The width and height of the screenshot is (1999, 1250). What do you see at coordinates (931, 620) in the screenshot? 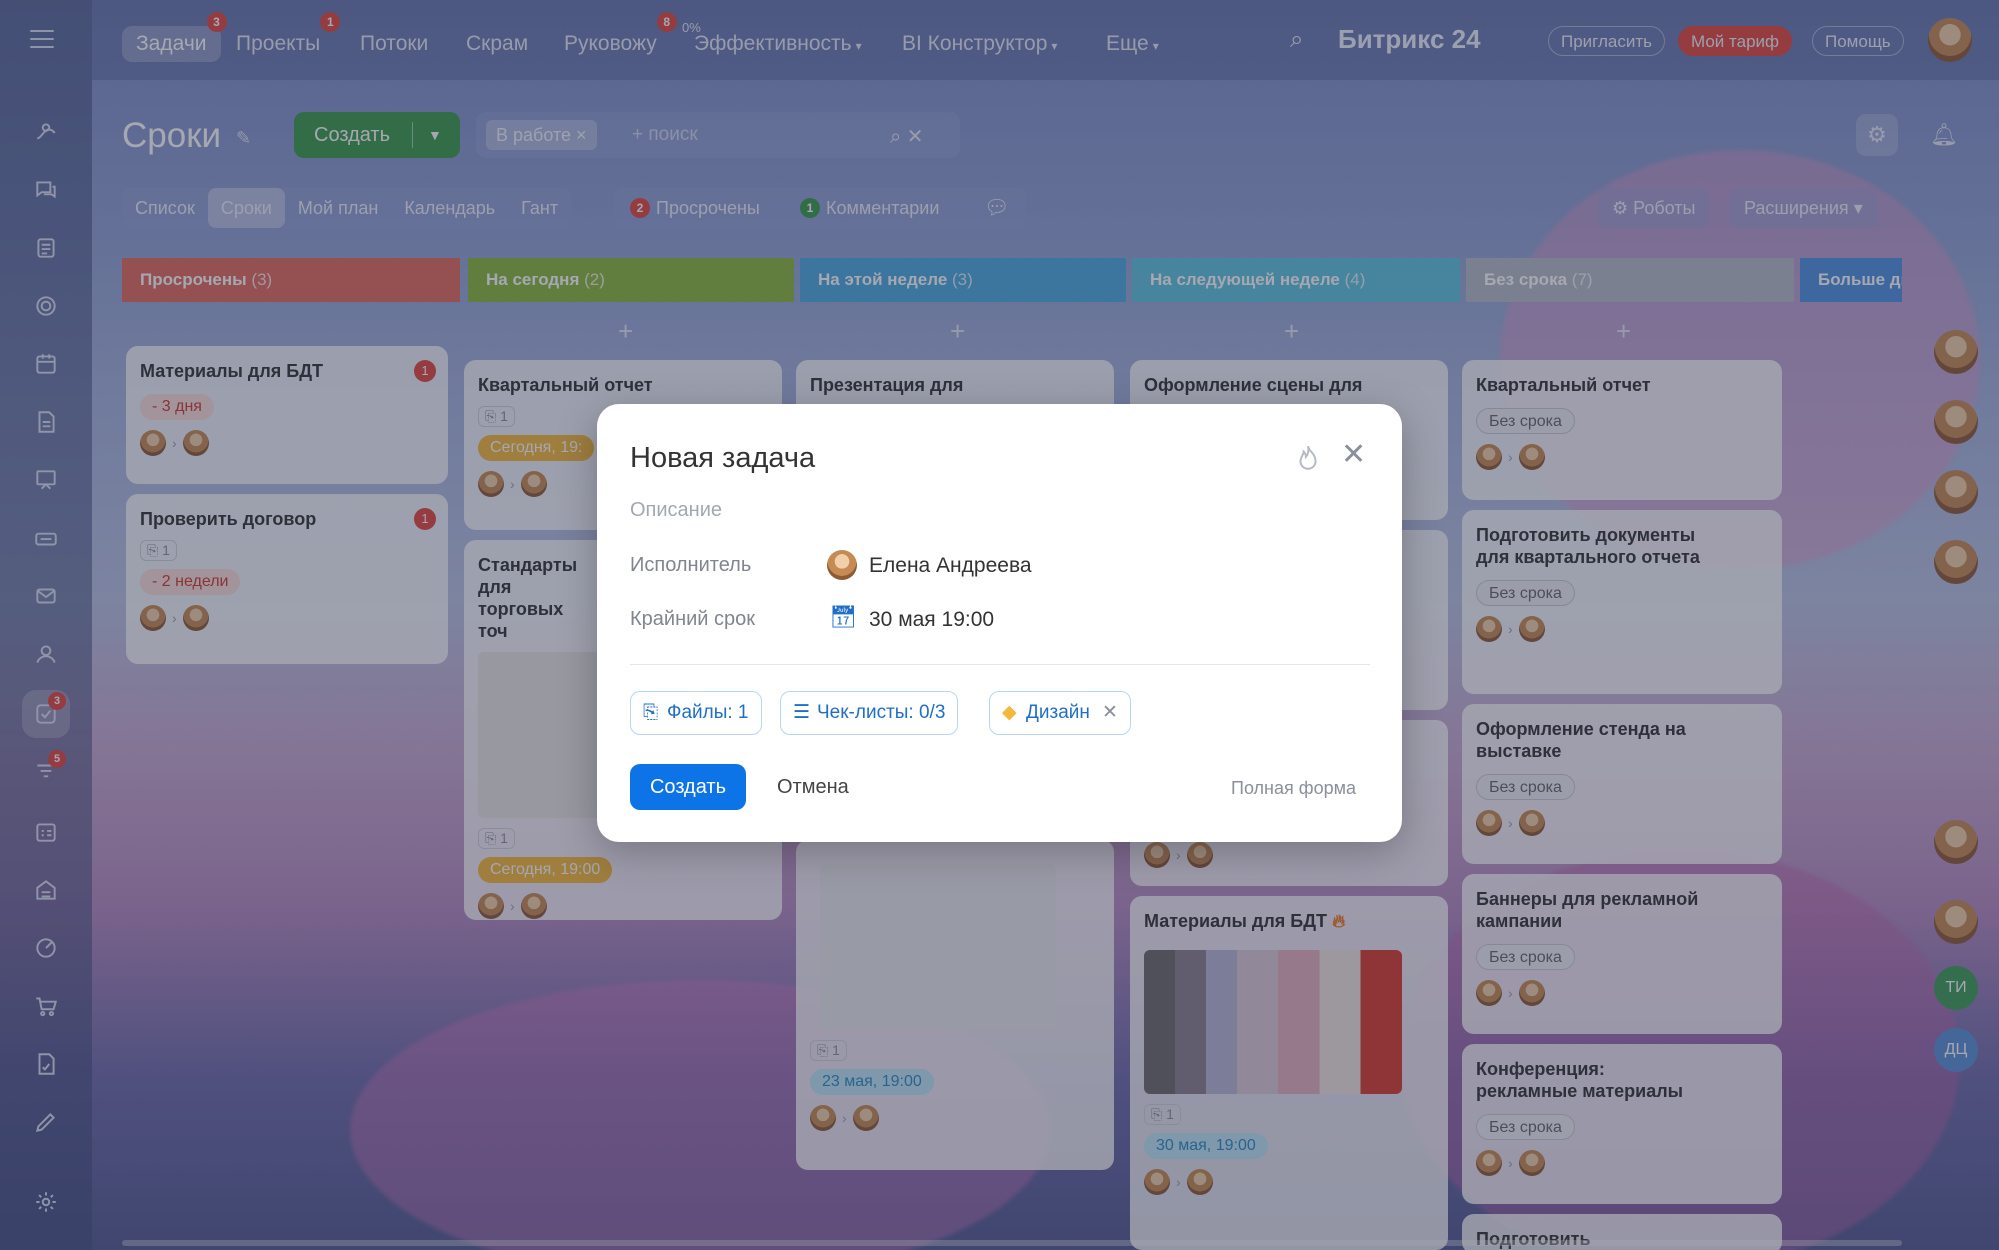
I see `deadline-value: 30 мая 19:00` at bounding box center [931, 620].